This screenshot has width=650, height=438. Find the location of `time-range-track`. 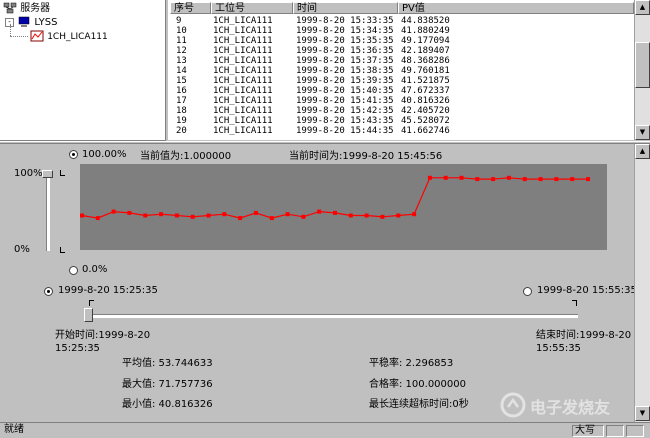

time-range-track is located at coordinates (333, 316).